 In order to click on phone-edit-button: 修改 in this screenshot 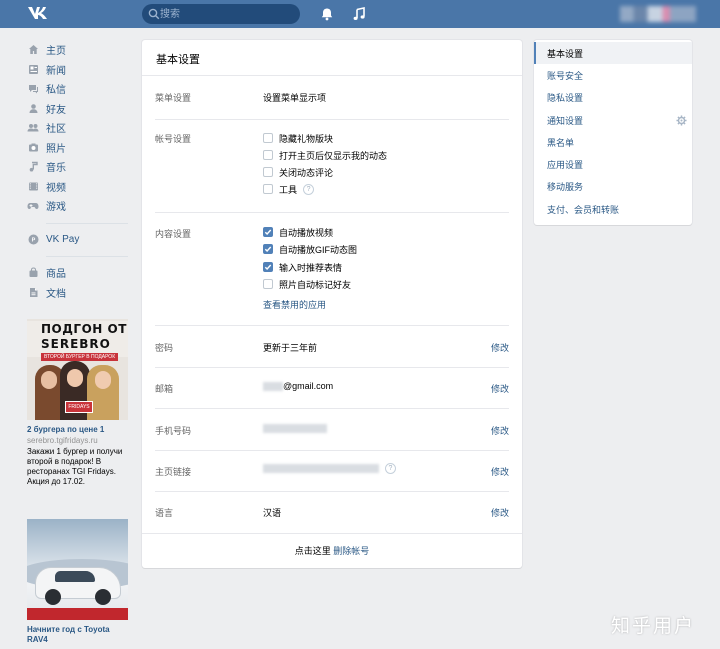, I will do `click(500, 430)`.